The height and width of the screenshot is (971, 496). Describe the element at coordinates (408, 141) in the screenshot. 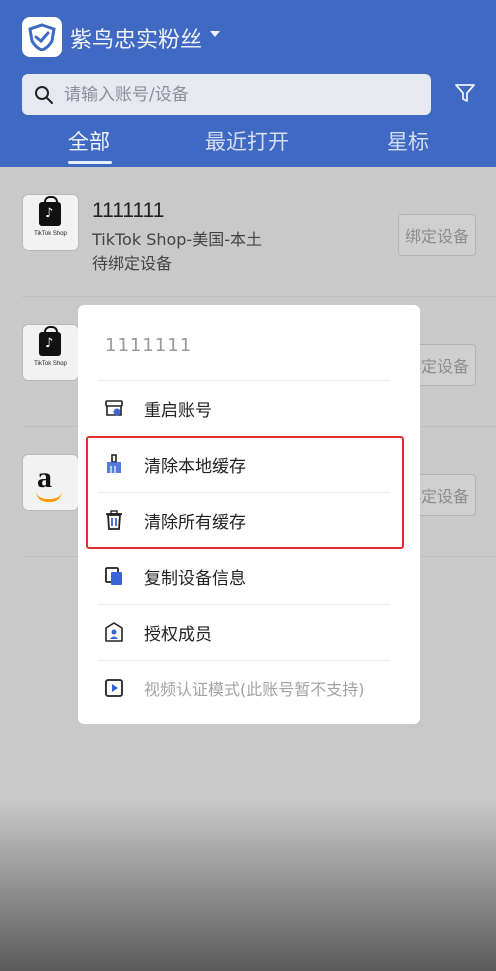

I see `tab-starred: 星标` at that location.